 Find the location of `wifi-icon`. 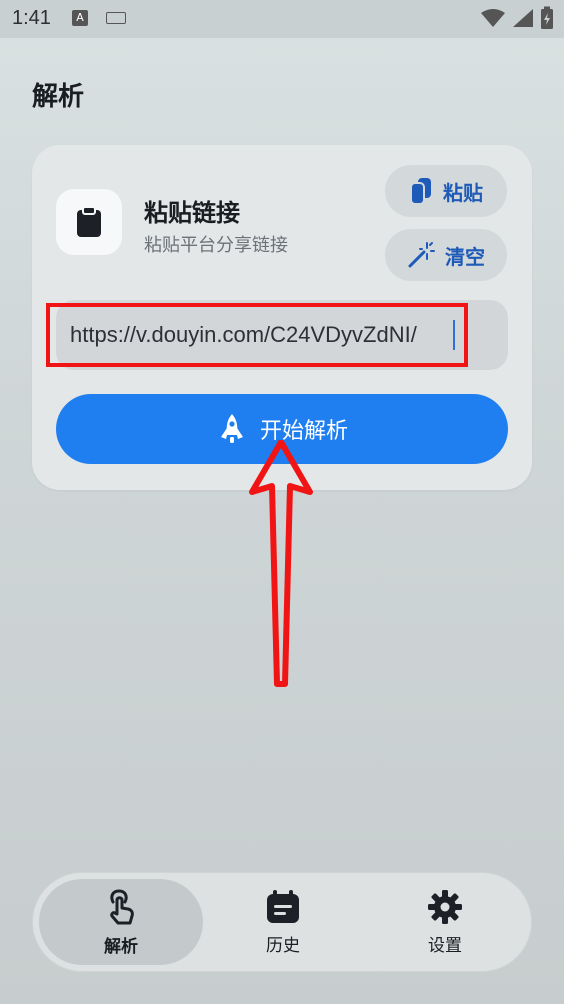

wifi-icon is located at coordinates (493, 18).